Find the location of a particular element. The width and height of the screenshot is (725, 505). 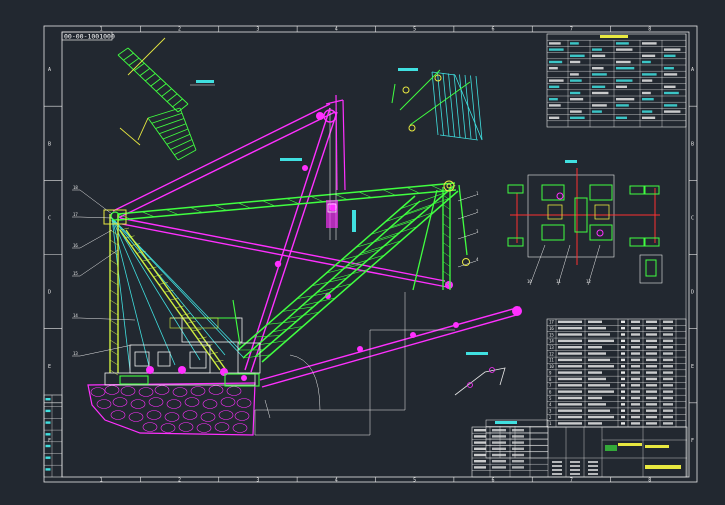

callout-number: 15 is located at coordinates (75, 273).